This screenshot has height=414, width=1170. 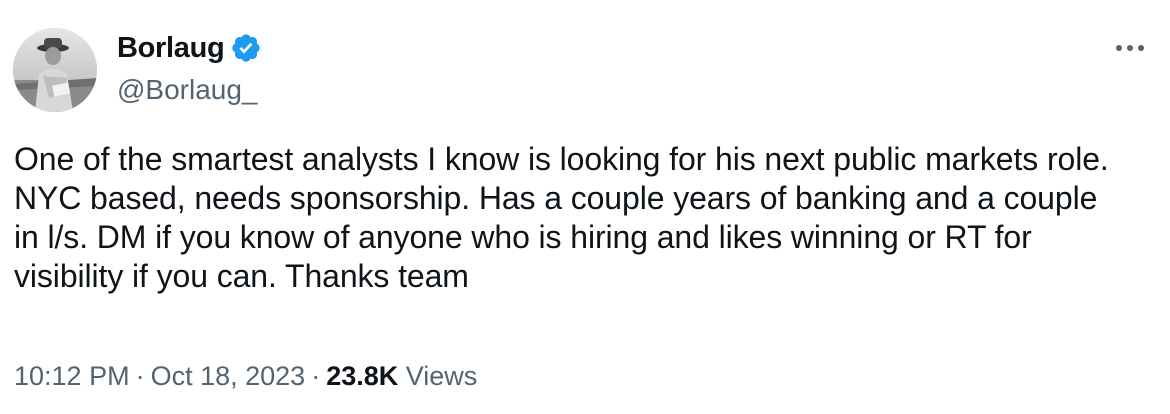 I want to click on tweet-meta: 10:12 PM · Oct 18, 2023 · 23.8K Views, so click(x=245, y=376).